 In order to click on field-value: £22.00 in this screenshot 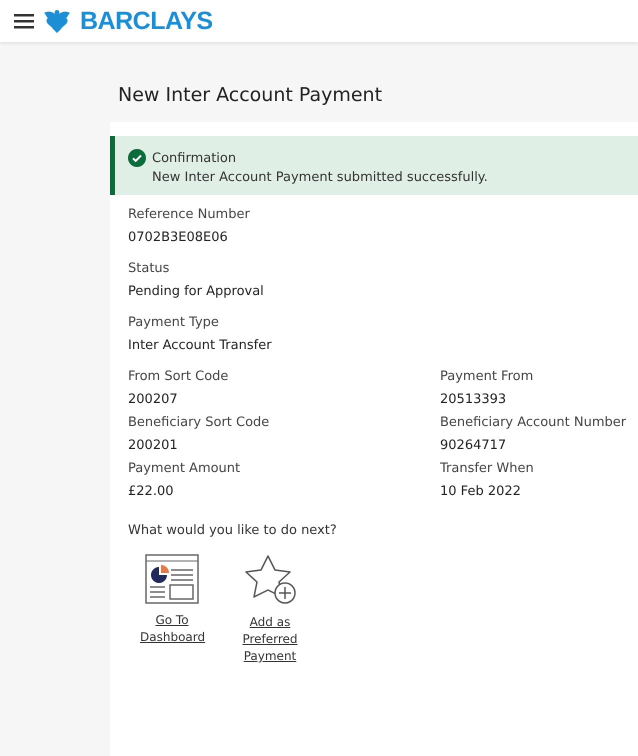, I will do `click(151, 491)`.